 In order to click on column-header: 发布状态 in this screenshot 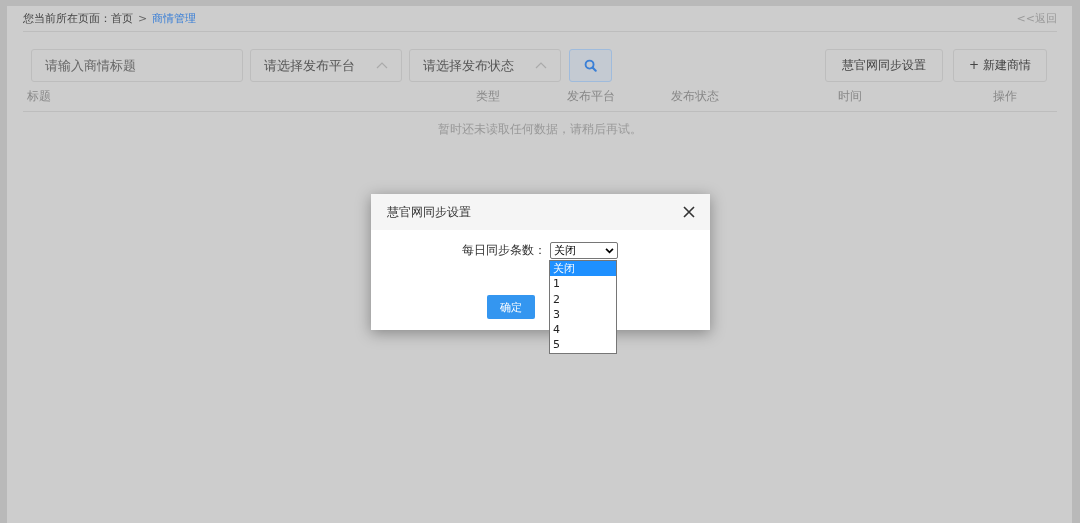, I will do `click(695, 96)`.